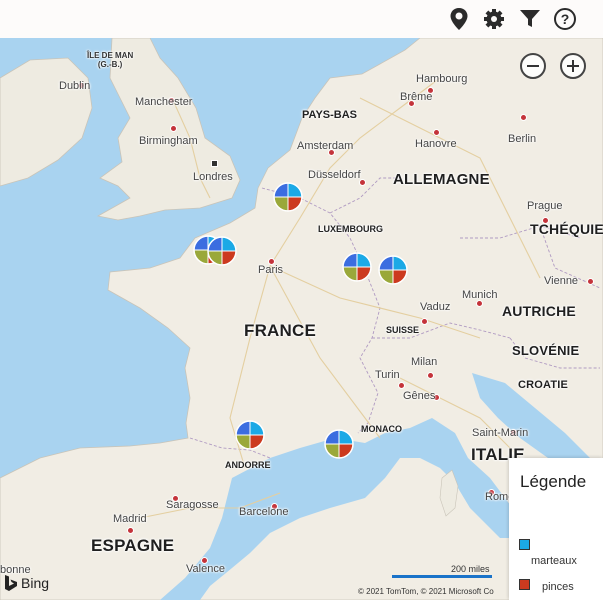  What do you see at coordinates (545, 206) in the screenshot?
I see `city-label: Prague` at bounding box center [545, 206].